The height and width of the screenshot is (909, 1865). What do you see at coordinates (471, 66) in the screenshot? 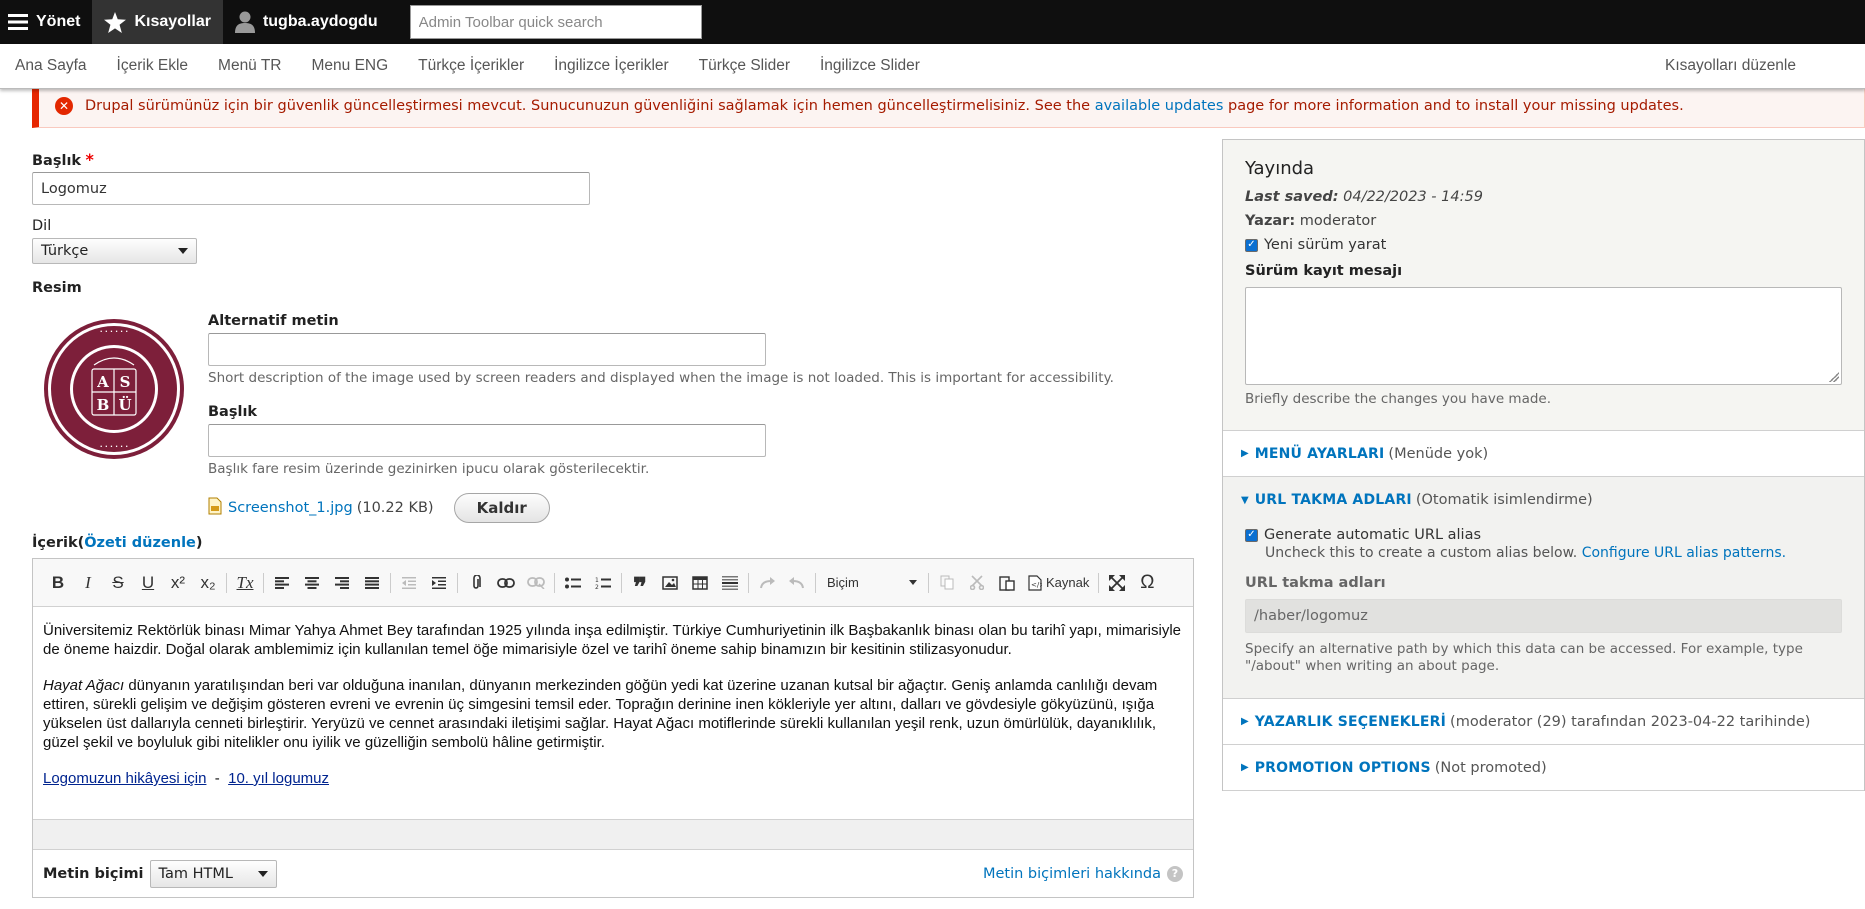
I see `shortcut-turkce-icerikler: Türkçe İçerikler` at bounding box center [471, 66].